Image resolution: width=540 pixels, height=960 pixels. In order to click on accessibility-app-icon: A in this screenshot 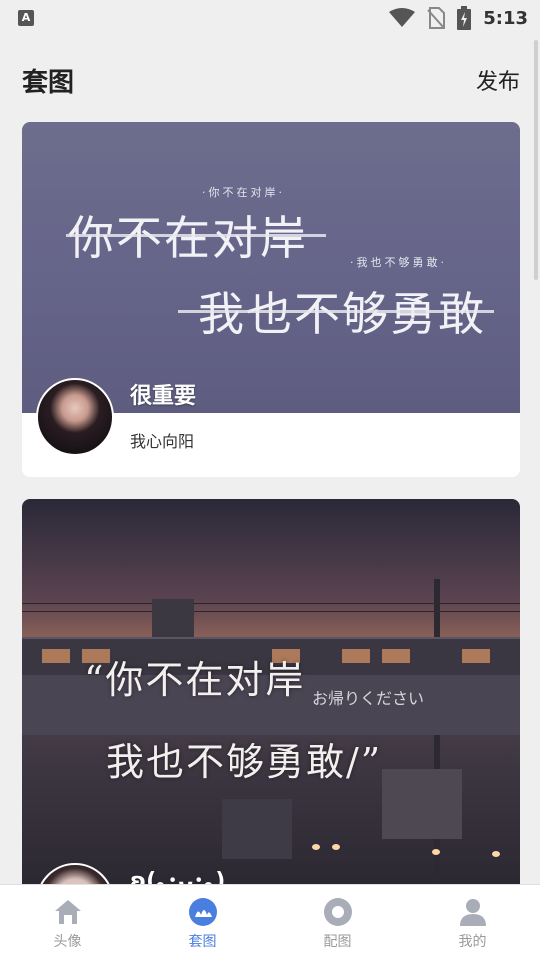, I will do `click(26, 18)`.